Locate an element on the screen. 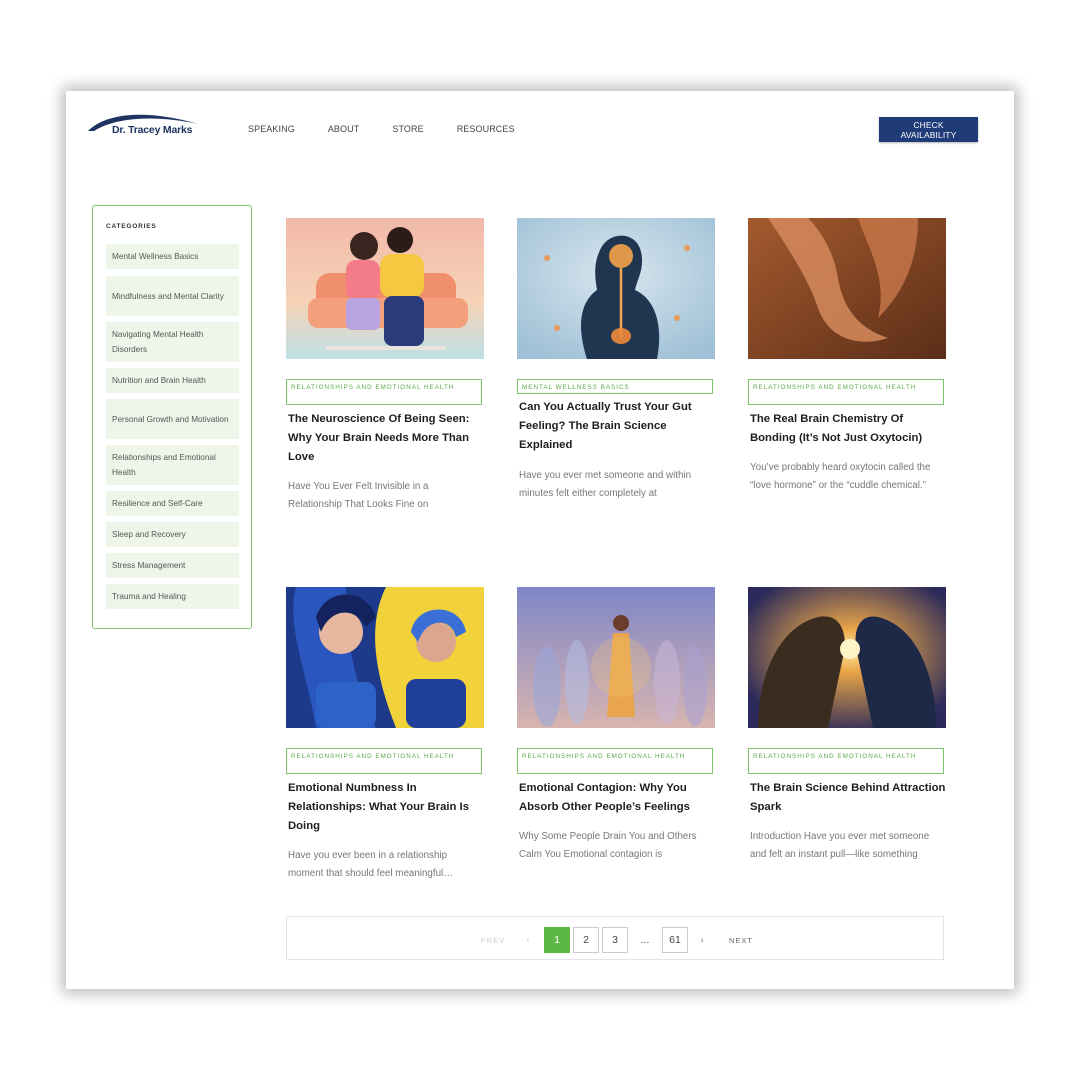 The image size is (1080, 1080). category-nutrition: Nutrition and Brain Health is located at coordinates (172, 380).